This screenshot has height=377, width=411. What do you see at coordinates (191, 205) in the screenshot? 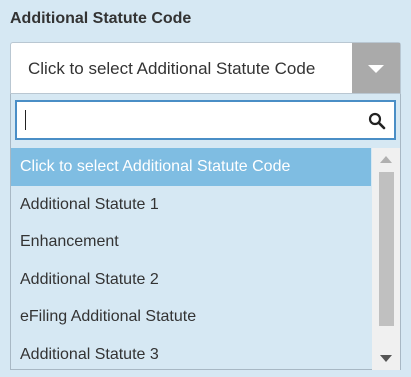
I see `list-item: Additional Statute 1` at bounding box center [191, 205].